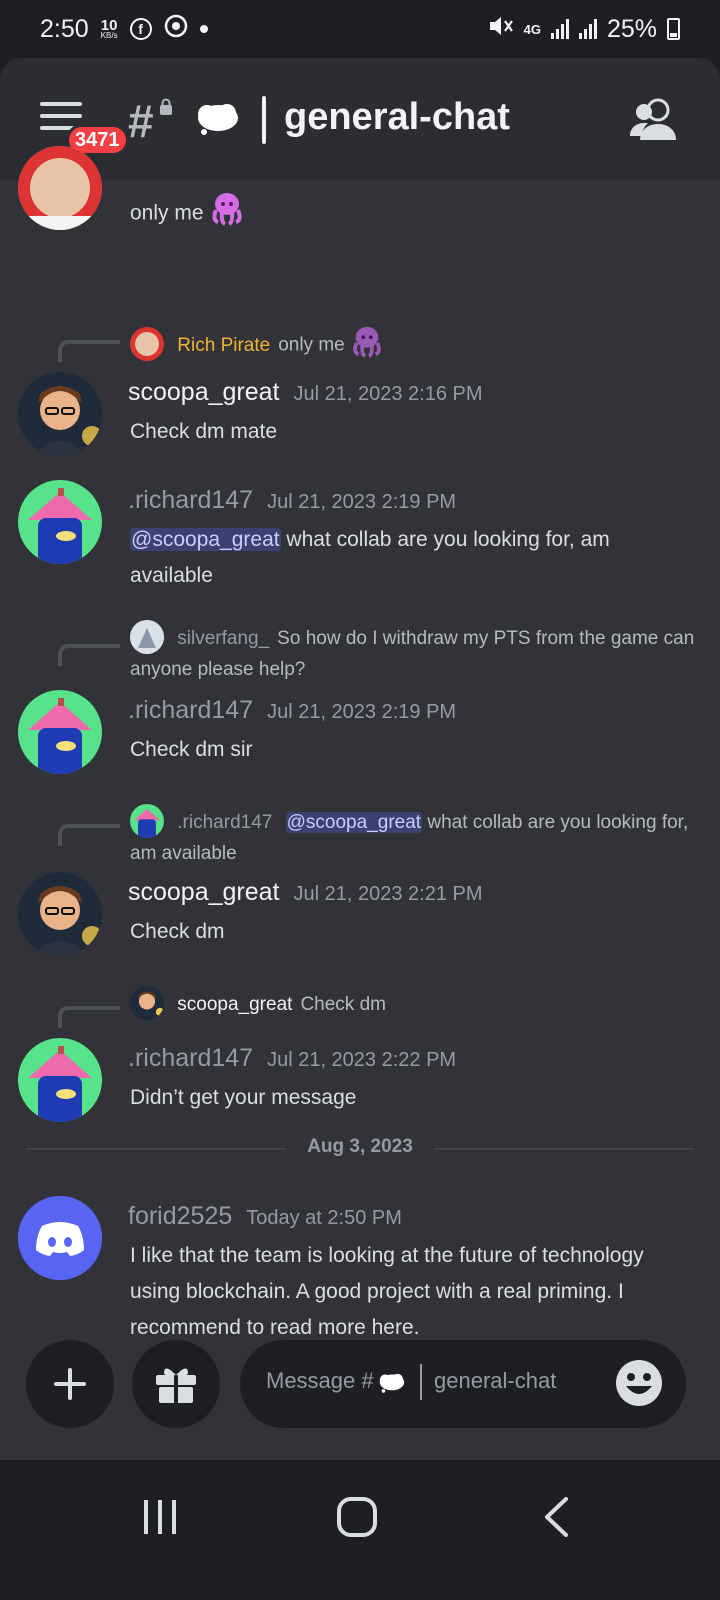 Image resolution: width=720 pixels, height=1600 pixels. What do you see at coordinates (388, 394) in the screenshot?
I see `message-timestamp: Jul 21, 2023 2:16 PM` at bounding box center [388, 394].